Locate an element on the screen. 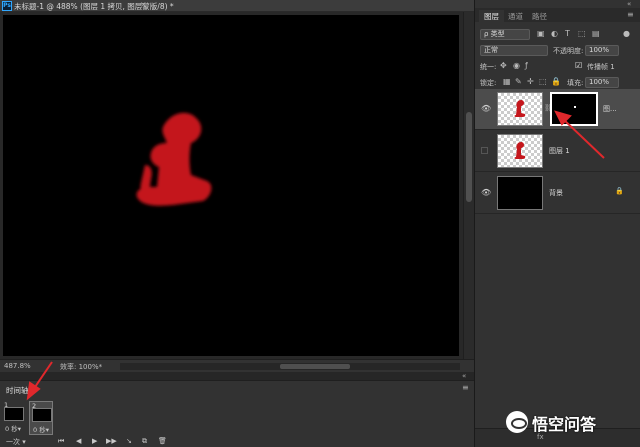 The image size is (640, 447). layer-name: 背景 is located at coordinates (556, 193).